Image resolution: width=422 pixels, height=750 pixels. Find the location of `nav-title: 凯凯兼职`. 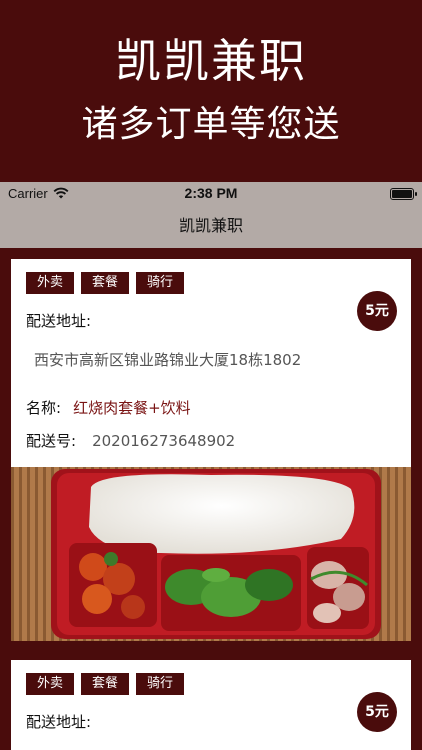

nav-title: 凯凯兼职 is located at coordinates (210, 225).